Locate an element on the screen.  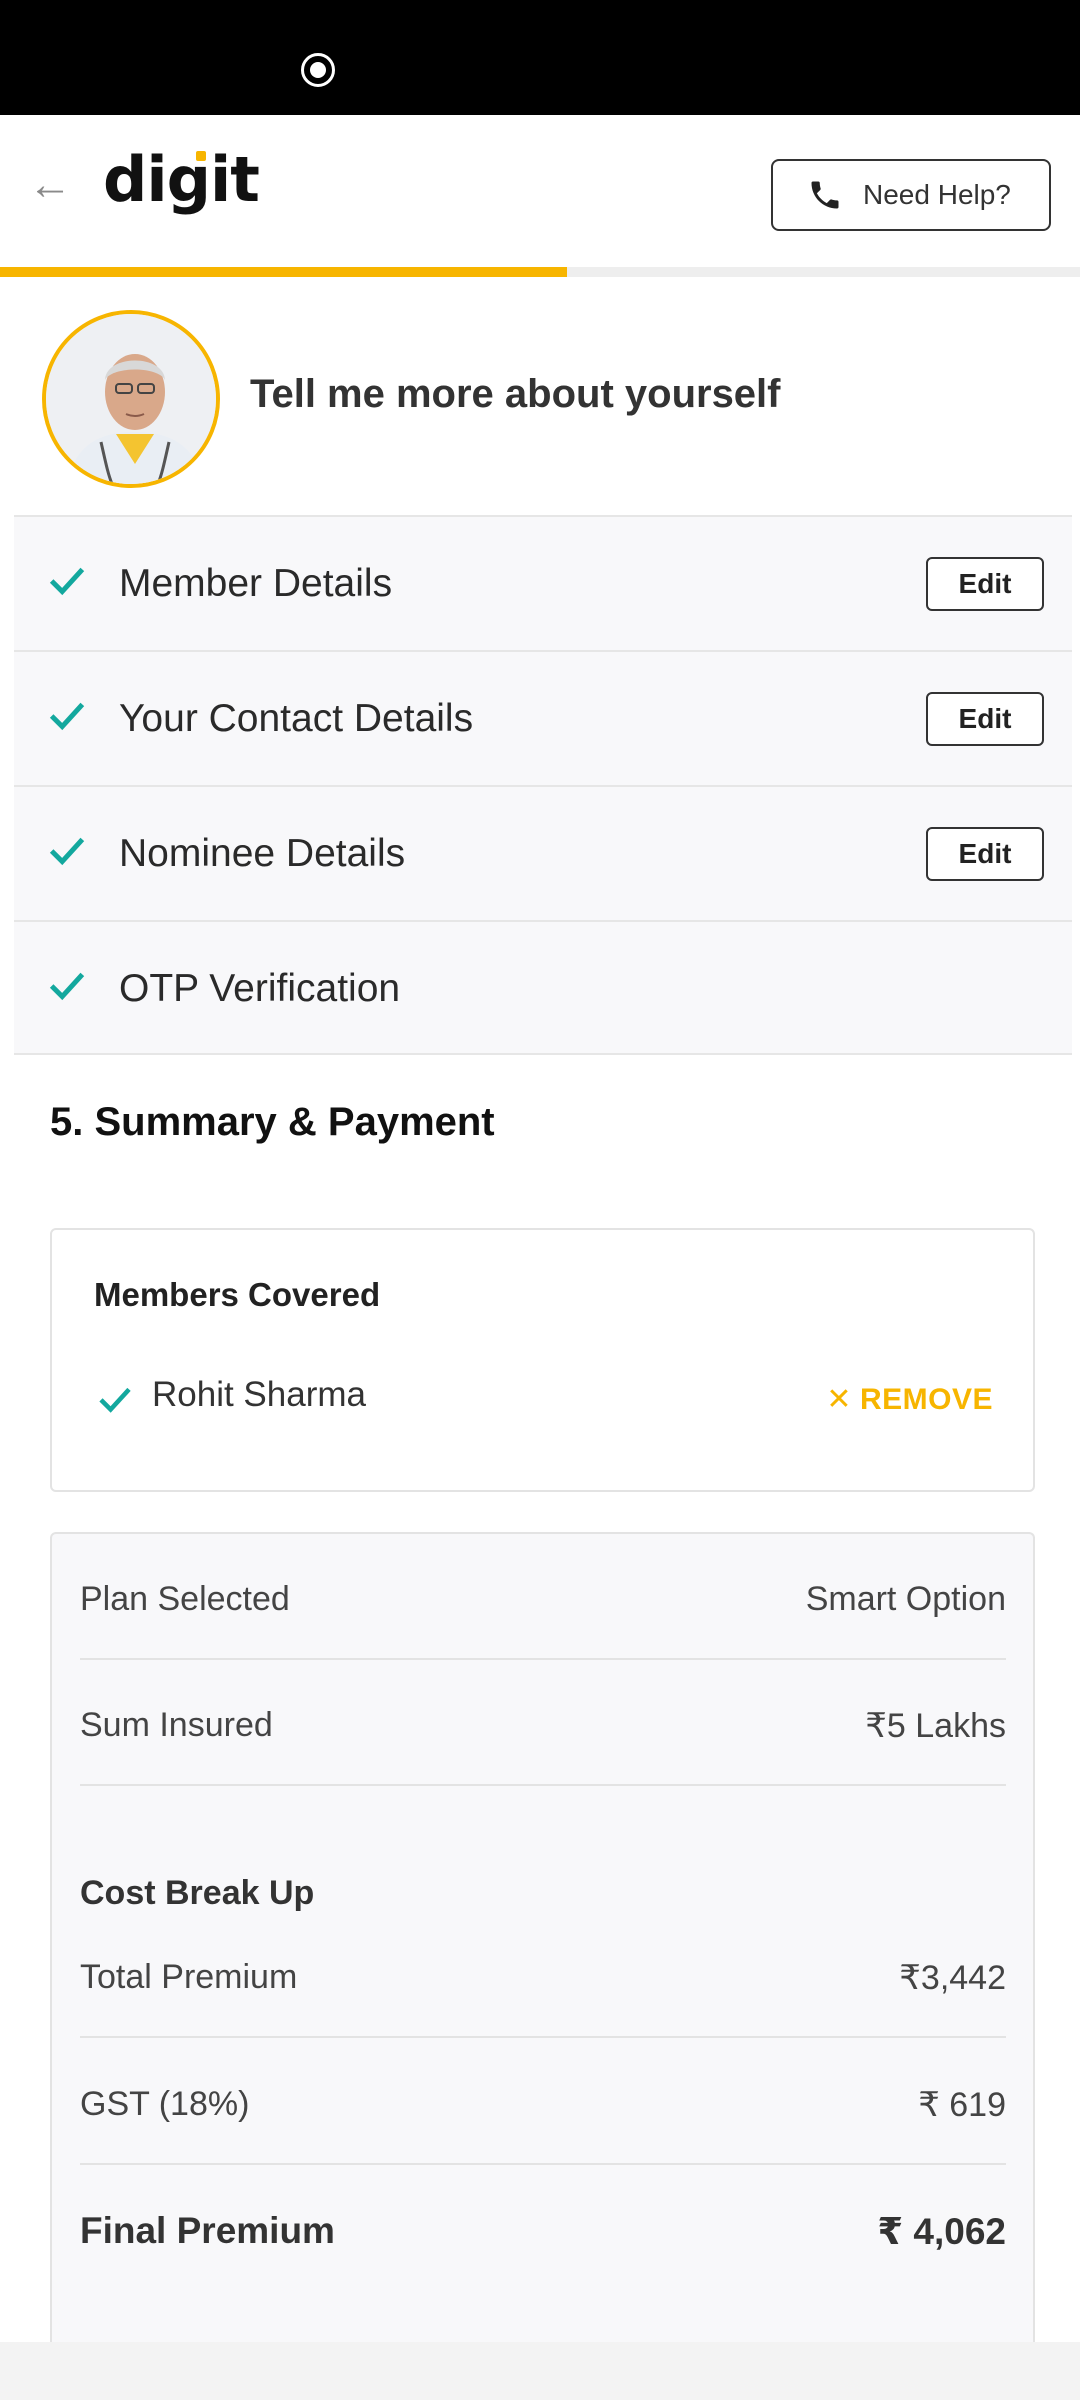
sum-insured-label: Sum Insured is located at coordinates (176, 1725).